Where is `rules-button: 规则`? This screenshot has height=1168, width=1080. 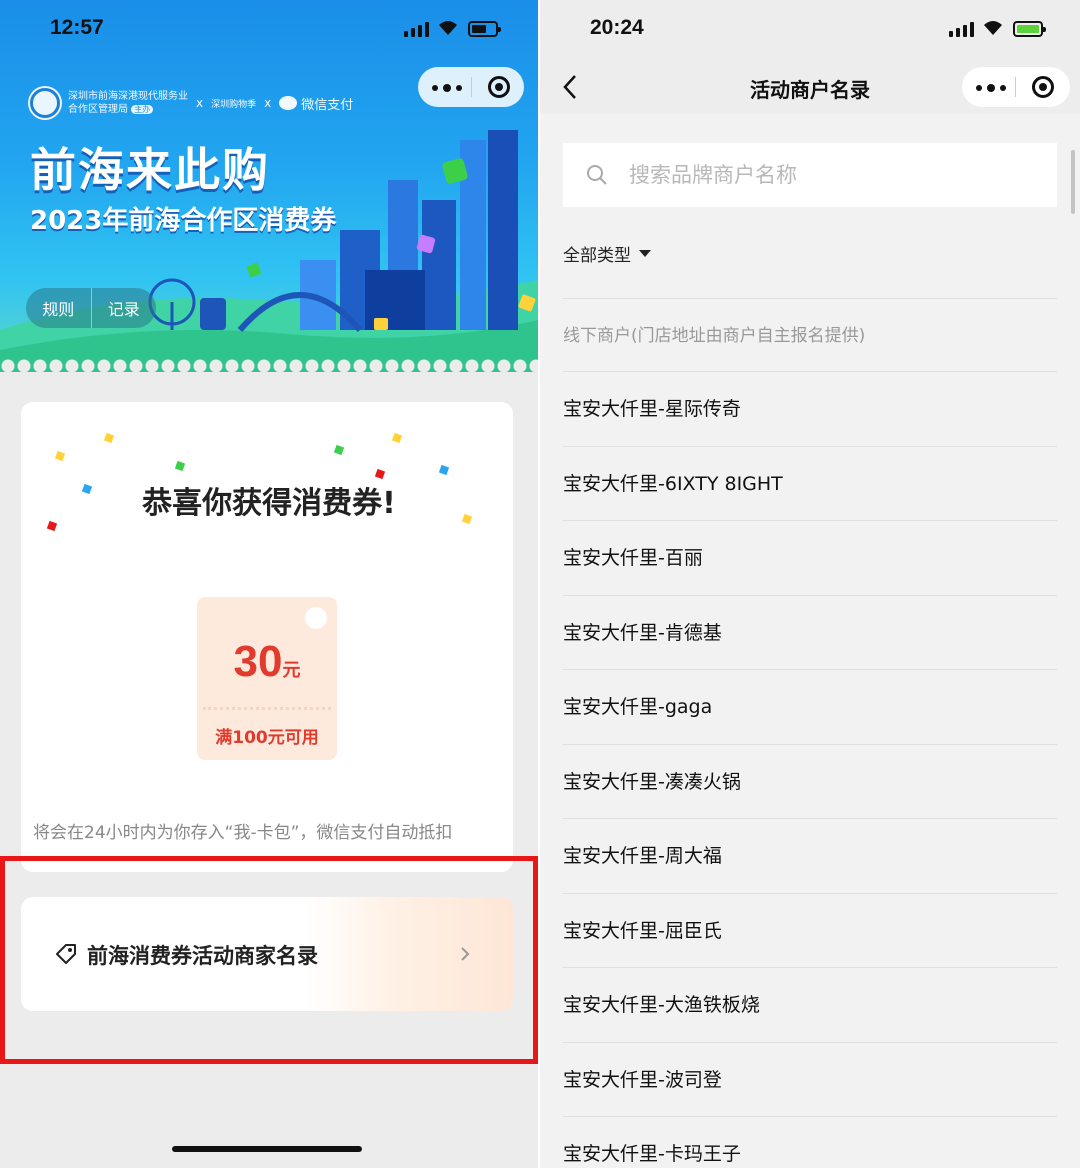
rules-button: 规则 is located at coordinates (58, 308).